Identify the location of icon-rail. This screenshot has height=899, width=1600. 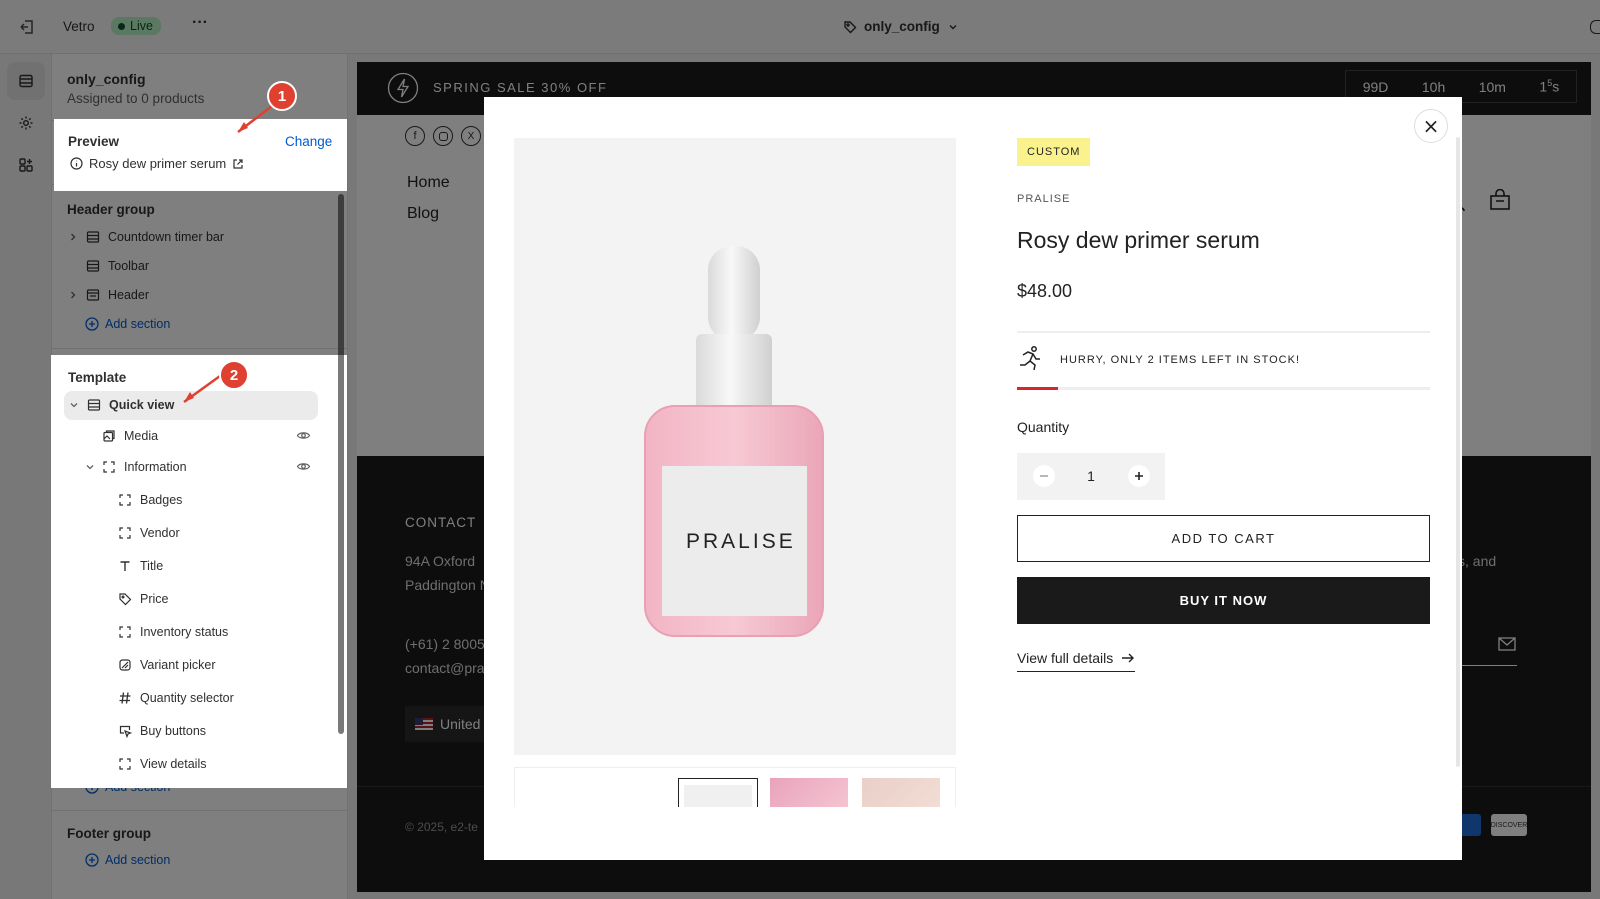
(26, 476).